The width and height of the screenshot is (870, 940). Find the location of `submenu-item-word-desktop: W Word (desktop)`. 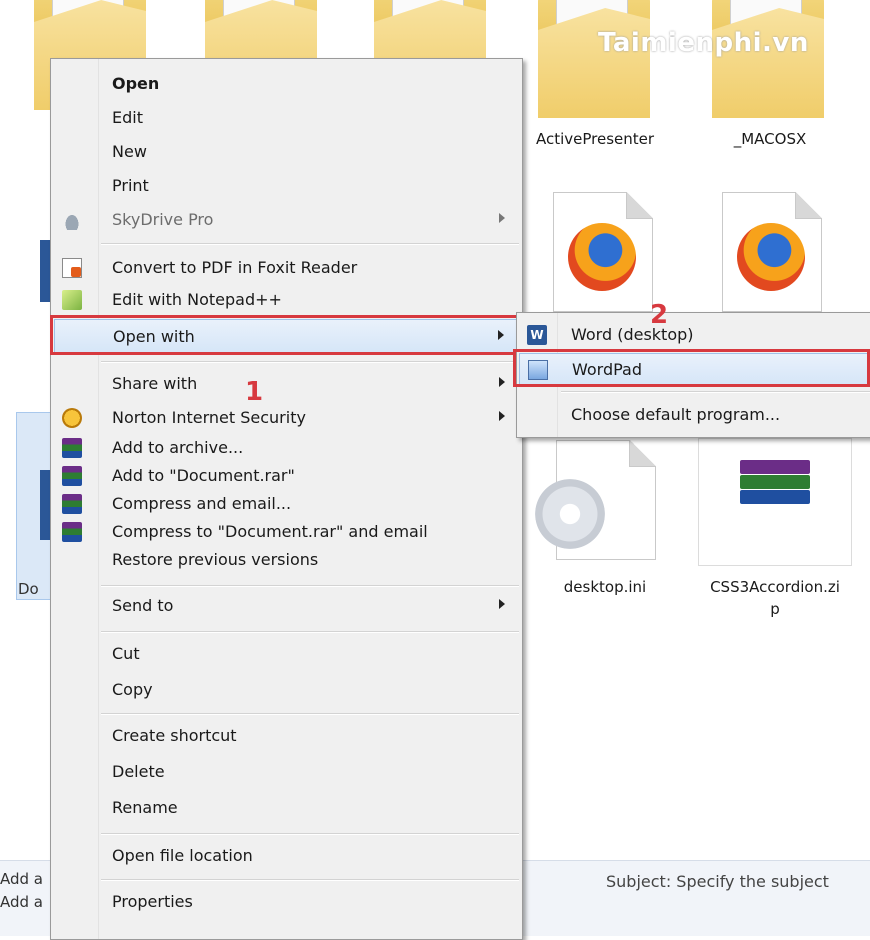

submenu-item-word-desktop: W Word (desktop) is located at coordinates (694, 335).